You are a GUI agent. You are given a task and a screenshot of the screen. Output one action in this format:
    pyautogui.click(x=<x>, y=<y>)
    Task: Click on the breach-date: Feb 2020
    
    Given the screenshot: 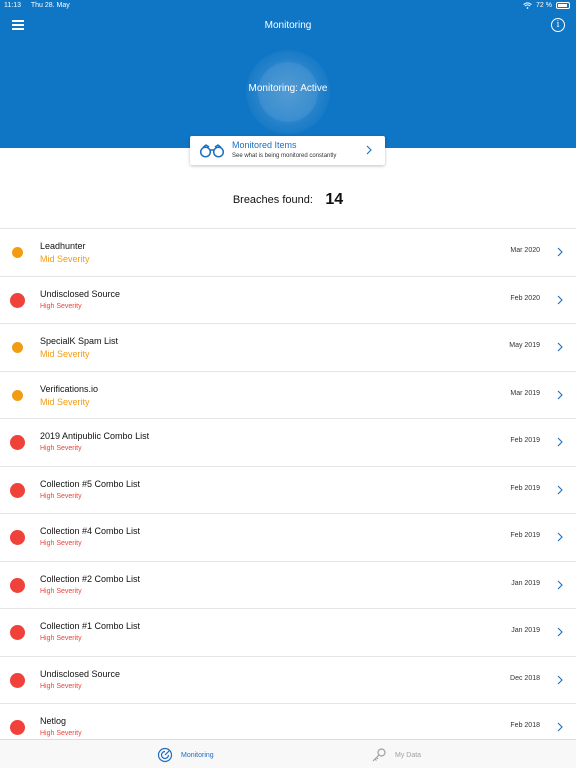 What is the action you would take?
    pyautogui.click(x=525, y=298)
    